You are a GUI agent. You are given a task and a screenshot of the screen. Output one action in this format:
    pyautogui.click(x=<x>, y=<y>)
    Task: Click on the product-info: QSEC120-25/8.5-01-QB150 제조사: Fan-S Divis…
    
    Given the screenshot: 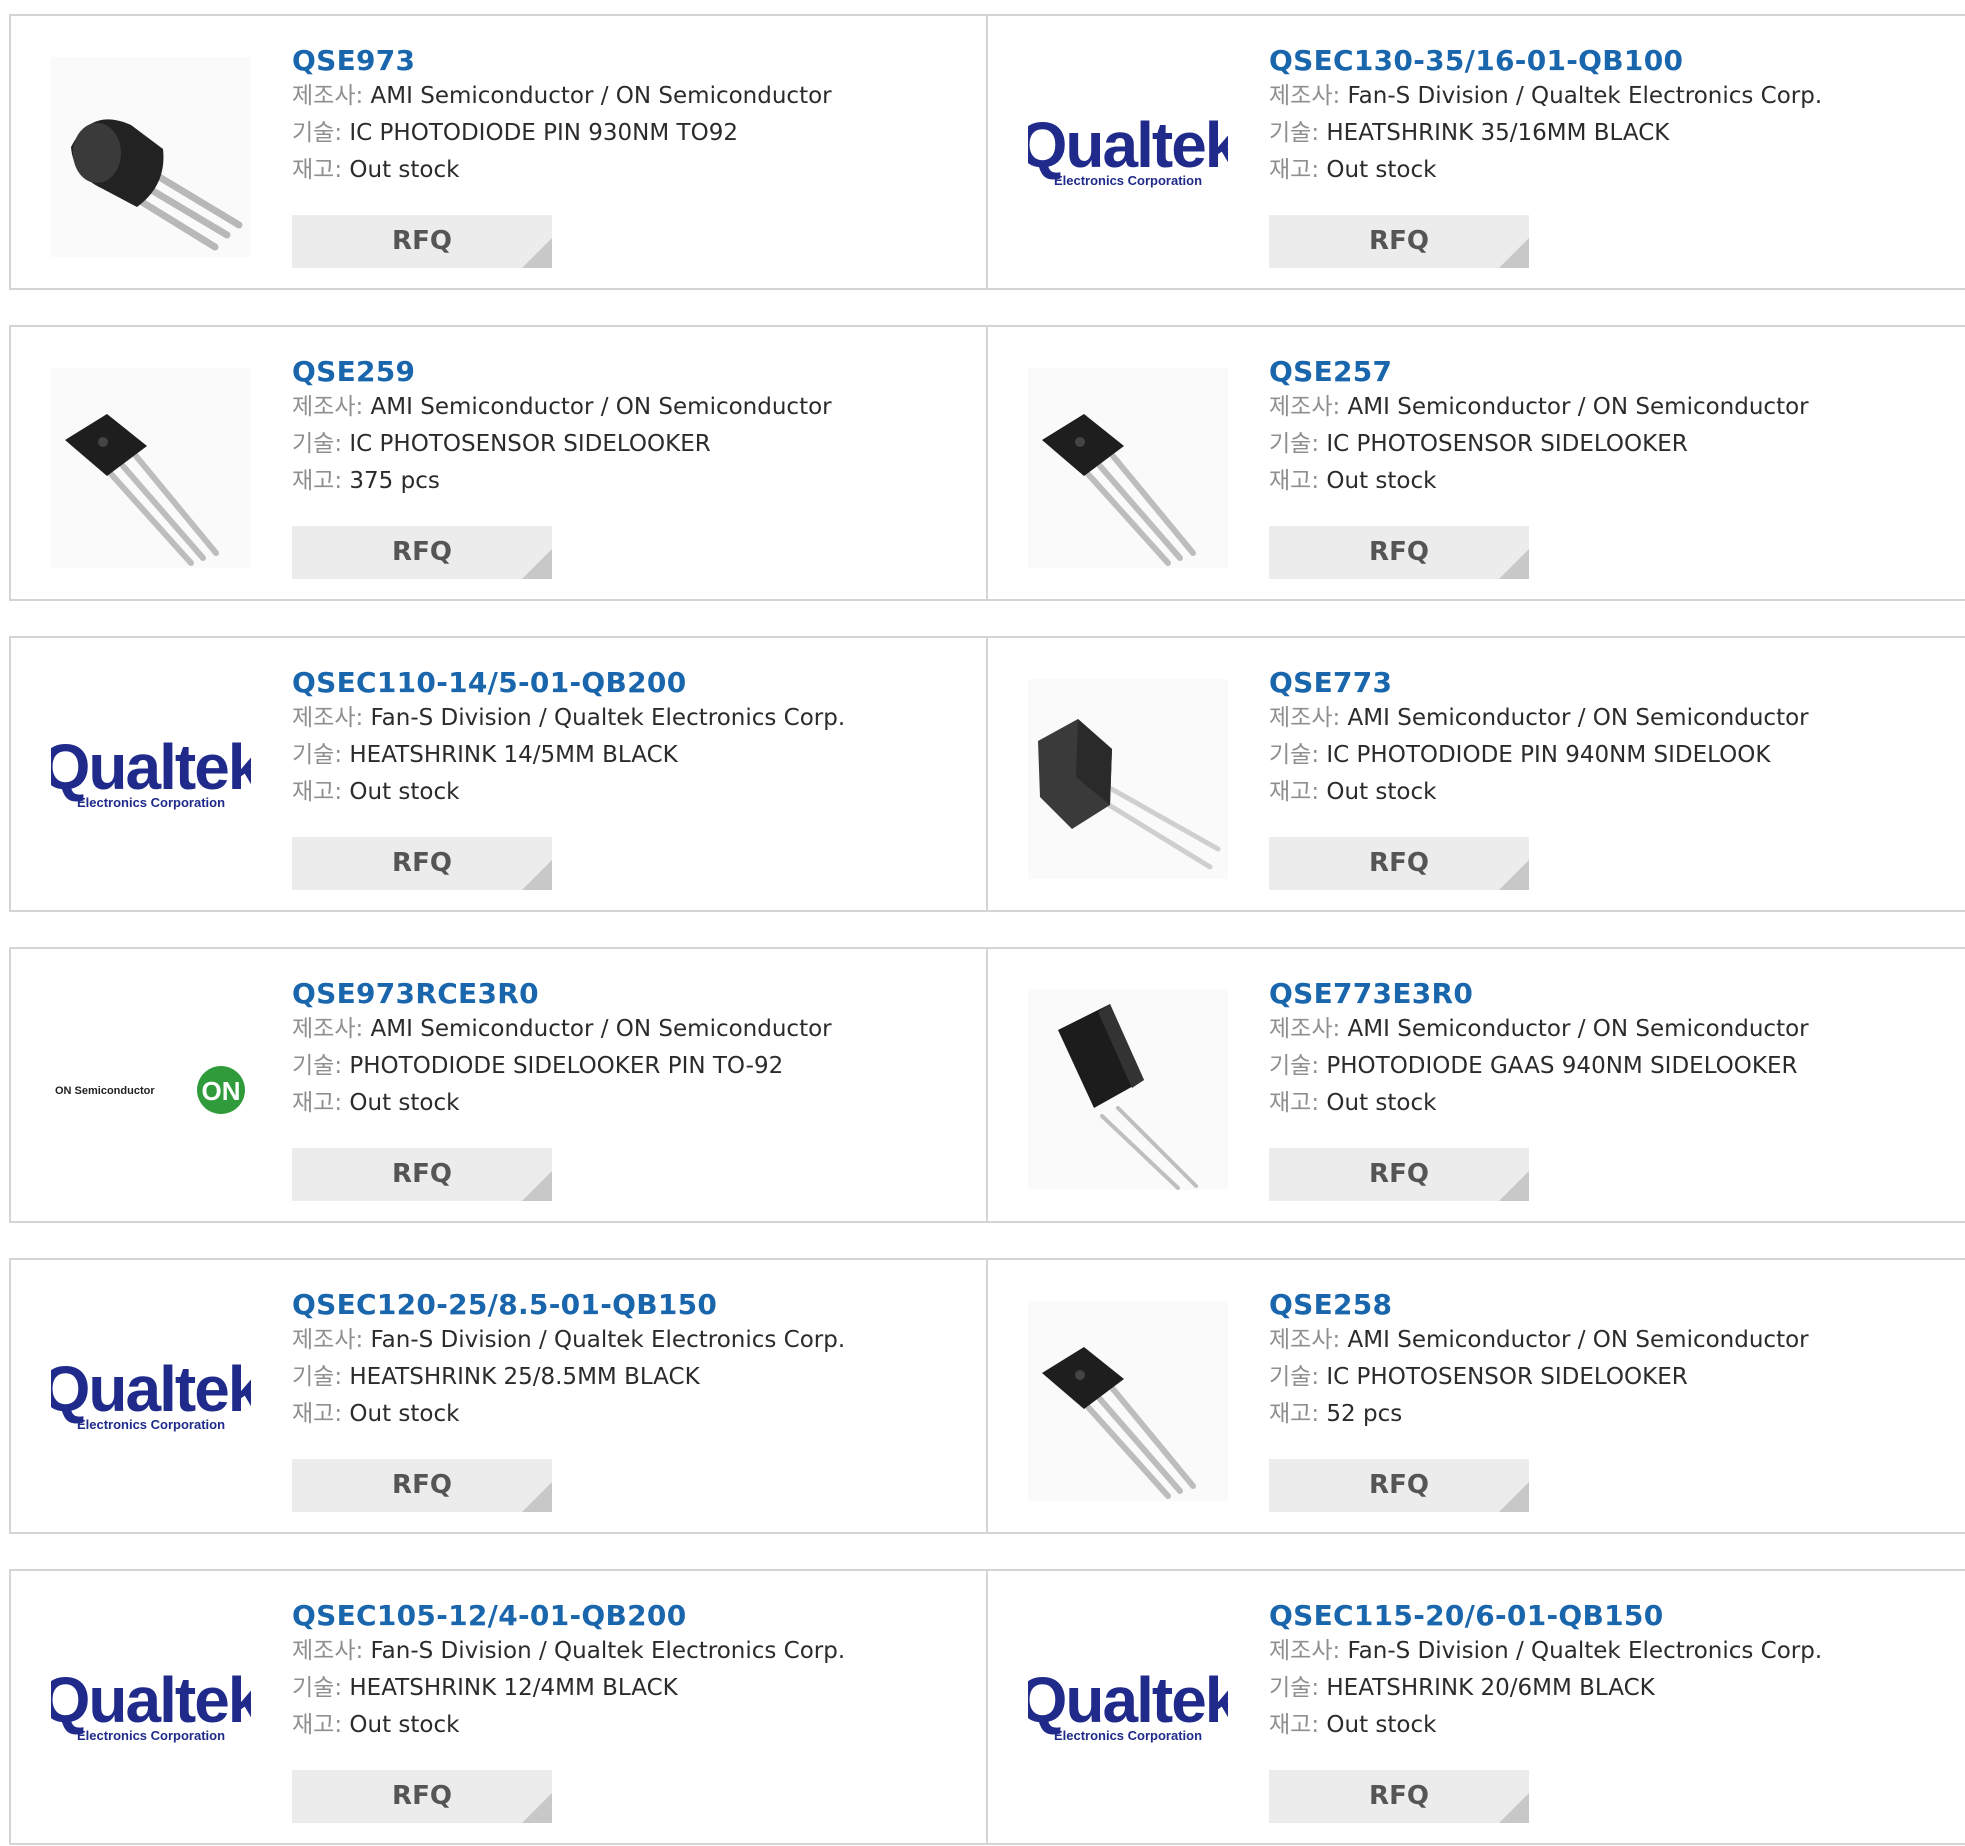 What is the action you would take?
    pyautogui.click(x=568, y=1360)
    